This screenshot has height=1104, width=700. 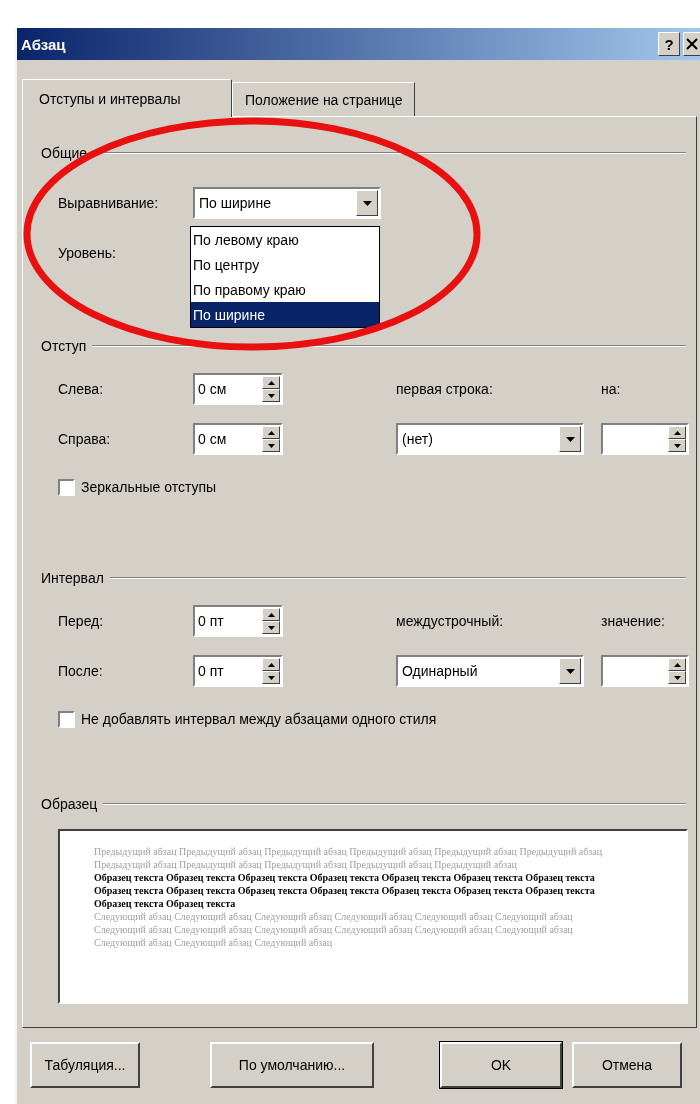 I want to click on preview-text: Следующий абзац Следующий абзац Следующий абзац Следующий абзац Следующий абзац Следующий абзац Следующий абзац Следующий абзац Следующий абзац Следующий абзац Следующий абзац Следующий абзац Следующий абзац Следующий абзац Следующий абзац, so click(x=334, y=929).